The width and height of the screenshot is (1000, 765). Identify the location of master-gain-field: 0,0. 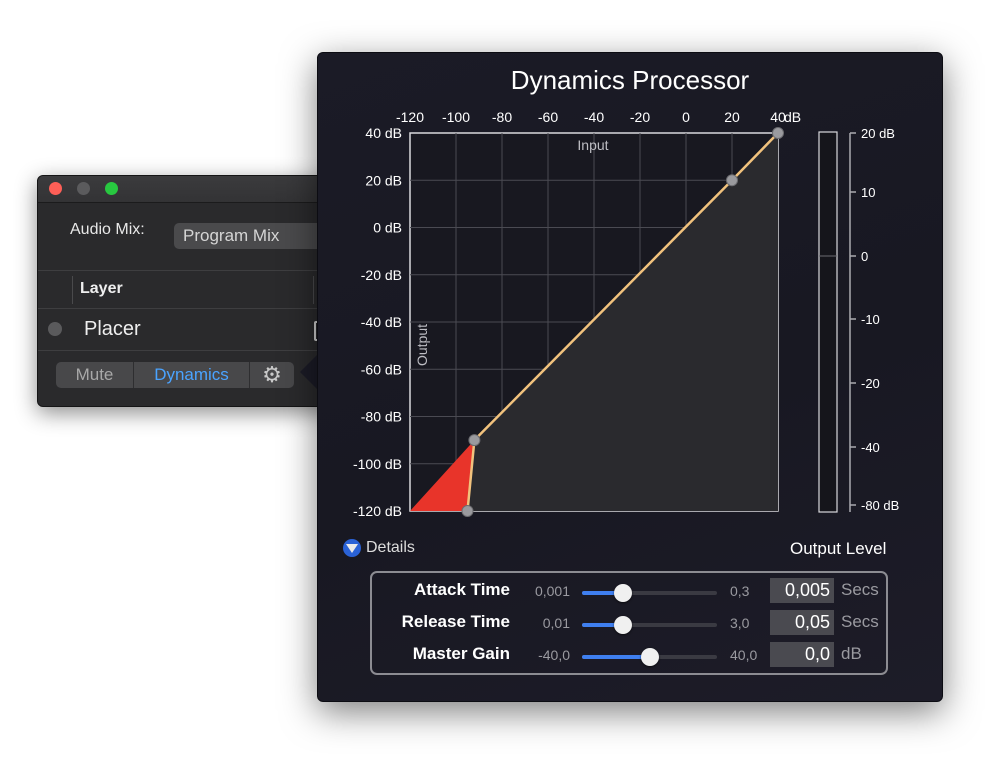
(802, 654).